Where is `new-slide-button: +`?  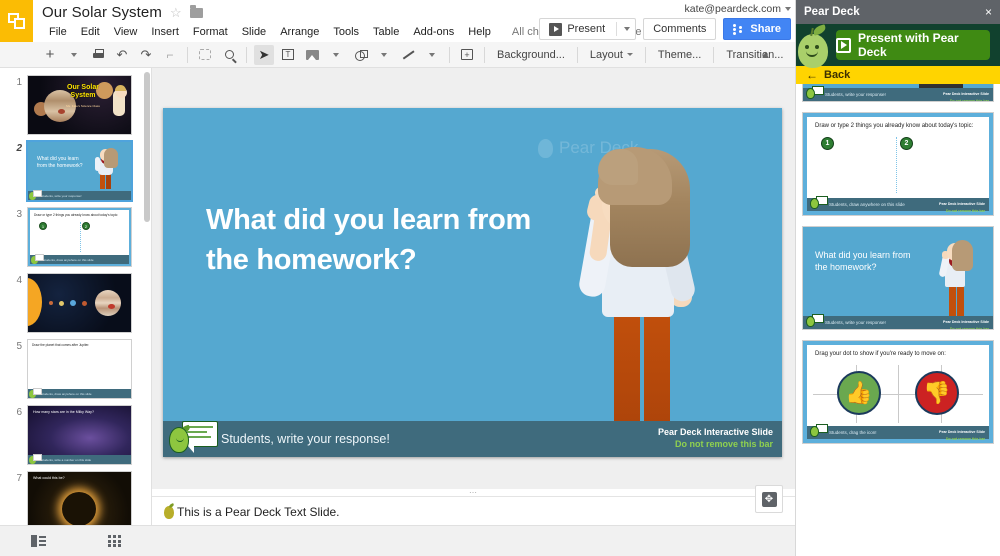 new-slide-button: + is located at coordinates (50, 55).